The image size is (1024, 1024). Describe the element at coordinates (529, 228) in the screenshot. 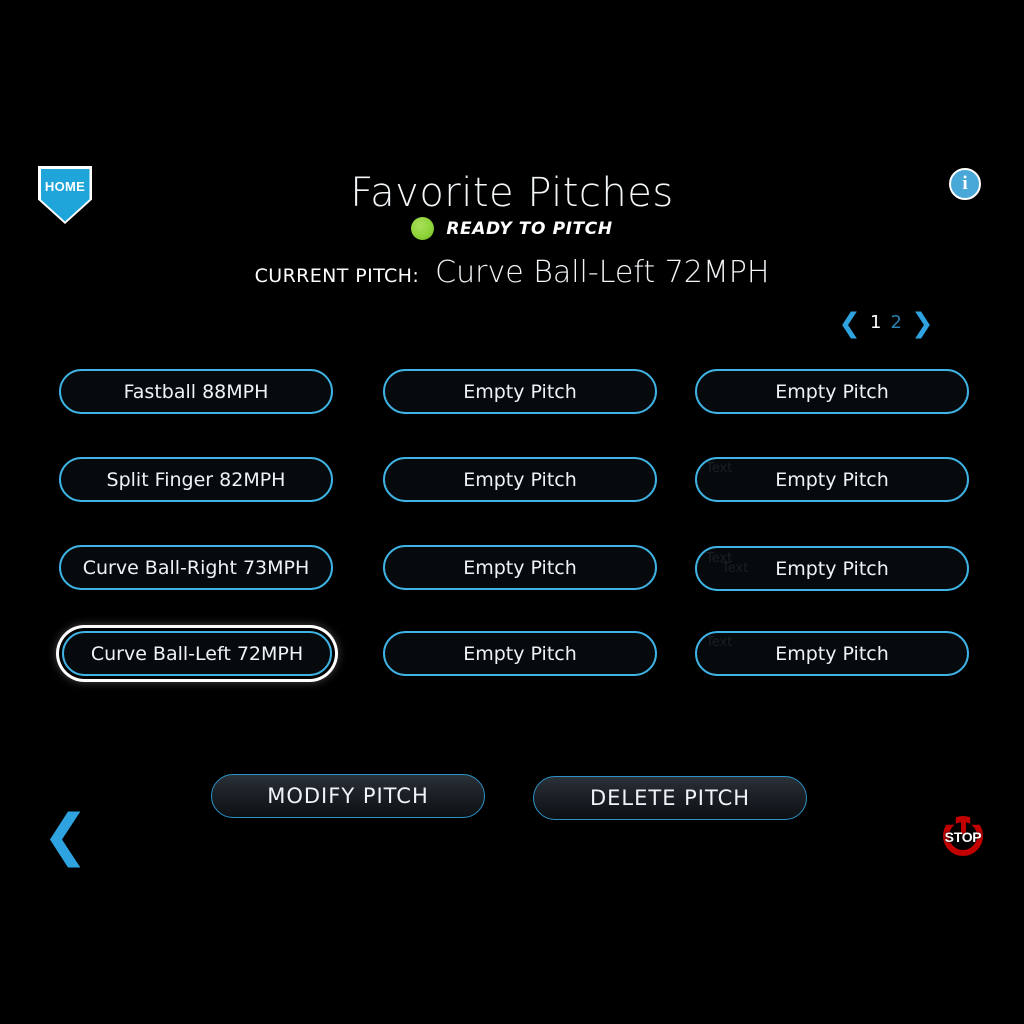

I see `status-badge: READY TO PITCH` at that location.